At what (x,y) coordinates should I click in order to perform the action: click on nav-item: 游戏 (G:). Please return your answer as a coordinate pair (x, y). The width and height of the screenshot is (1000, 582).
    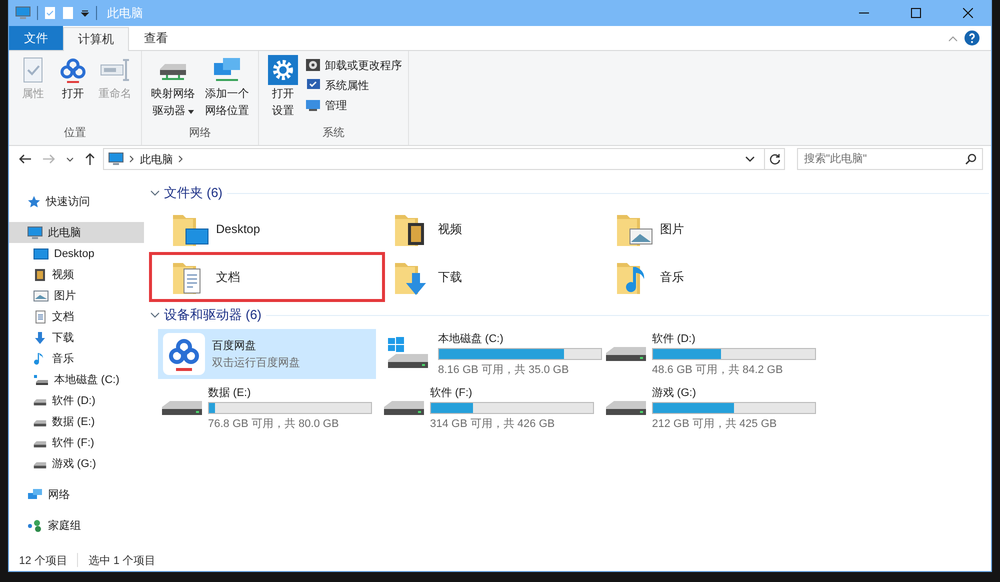
    Looking at the image, I should click on (76, 463).